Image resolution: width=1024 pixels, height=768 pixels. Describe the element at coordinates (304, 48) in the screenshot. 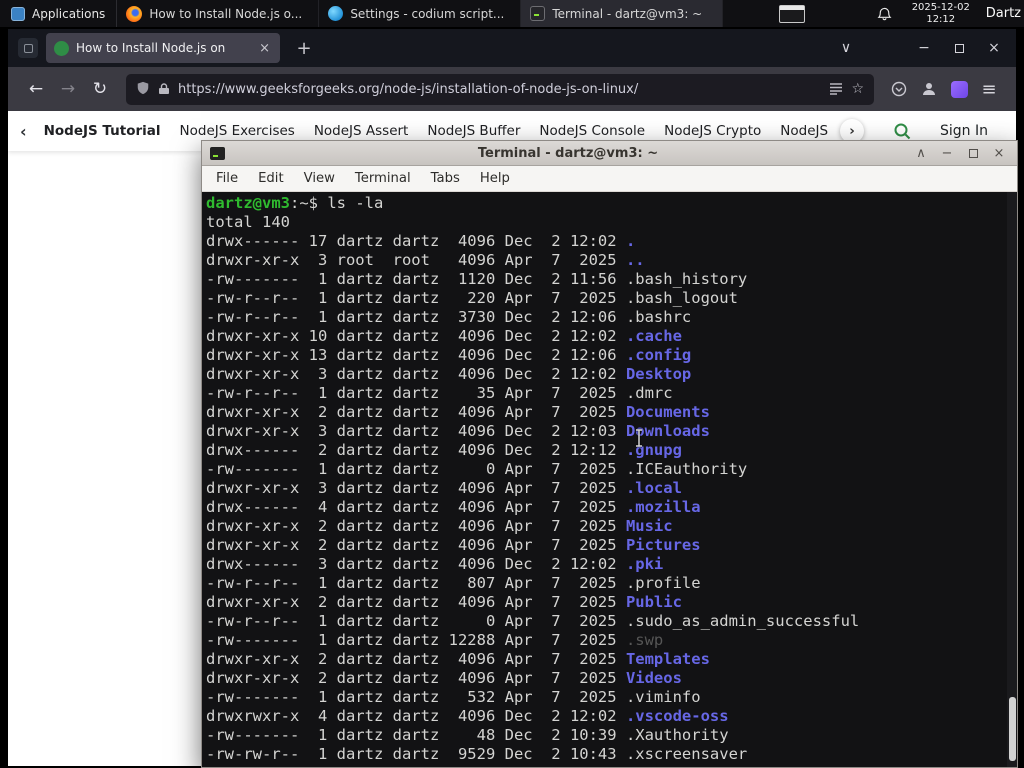

I see `new-tab-button: +` at that location.